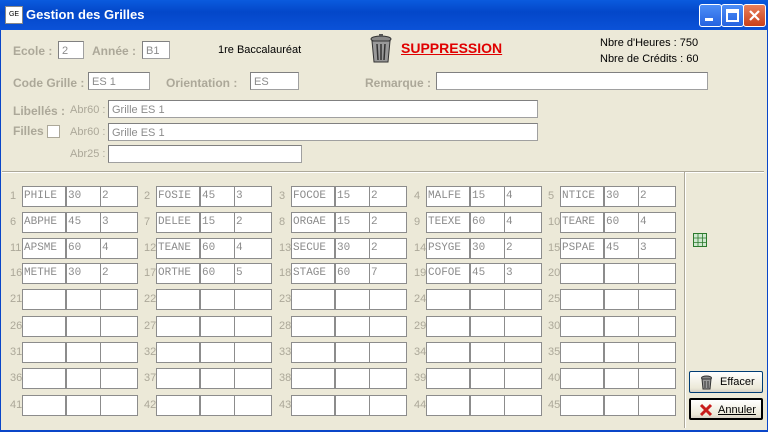 The height and width of the screenshot is (432, 768). Describe the element at coordinates (572, 81) in the screenshot. I see `remarque-field` at that location.